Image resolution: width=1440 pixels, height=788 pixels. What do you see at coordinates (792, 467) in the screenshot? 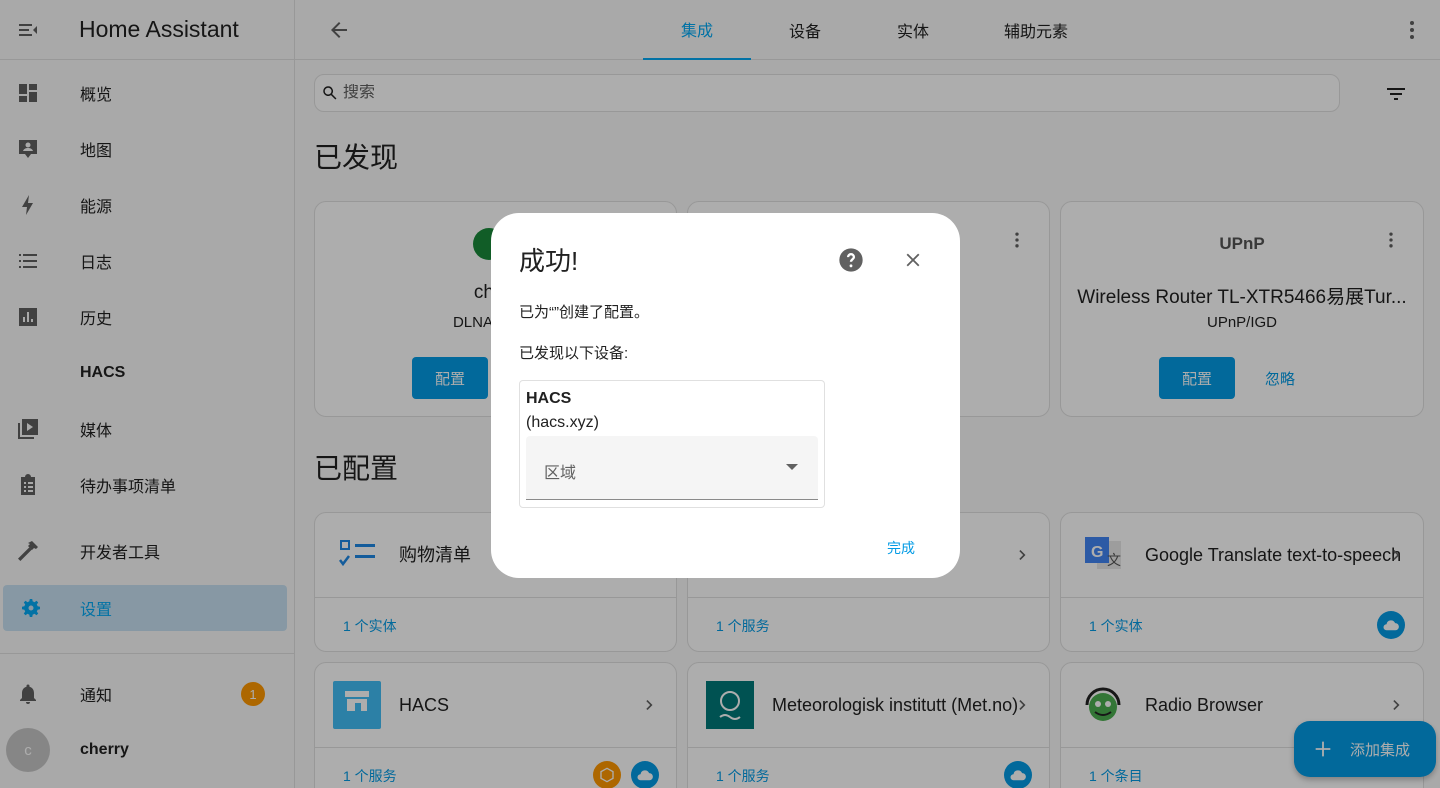
I see `dropdown-arrow-icon` at bounding box center [792, 467].